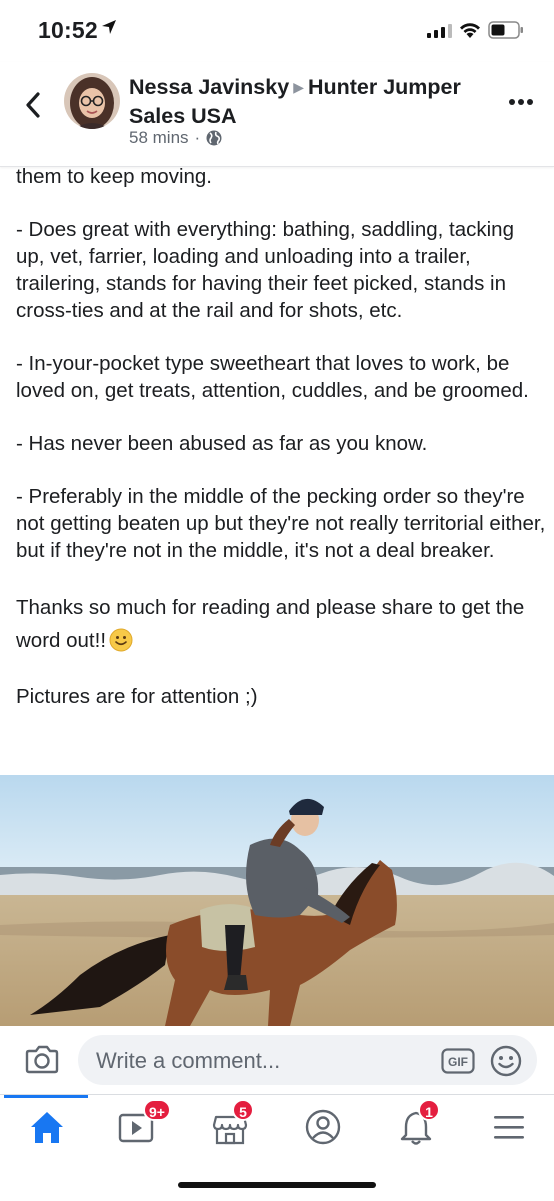 The image size is (554, 1201). I want to click on tab-notifications: 1, so click(418, 1123).